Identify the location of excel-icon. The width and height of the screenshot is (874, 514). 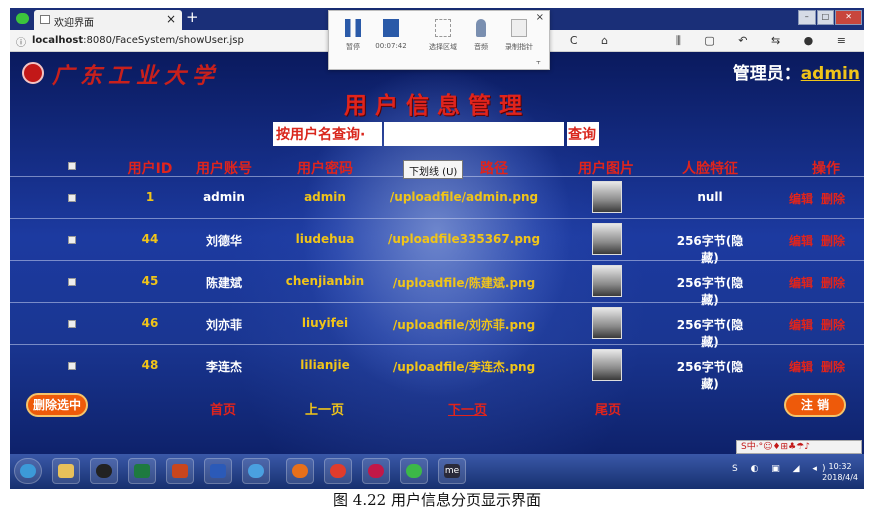
(142, 471).